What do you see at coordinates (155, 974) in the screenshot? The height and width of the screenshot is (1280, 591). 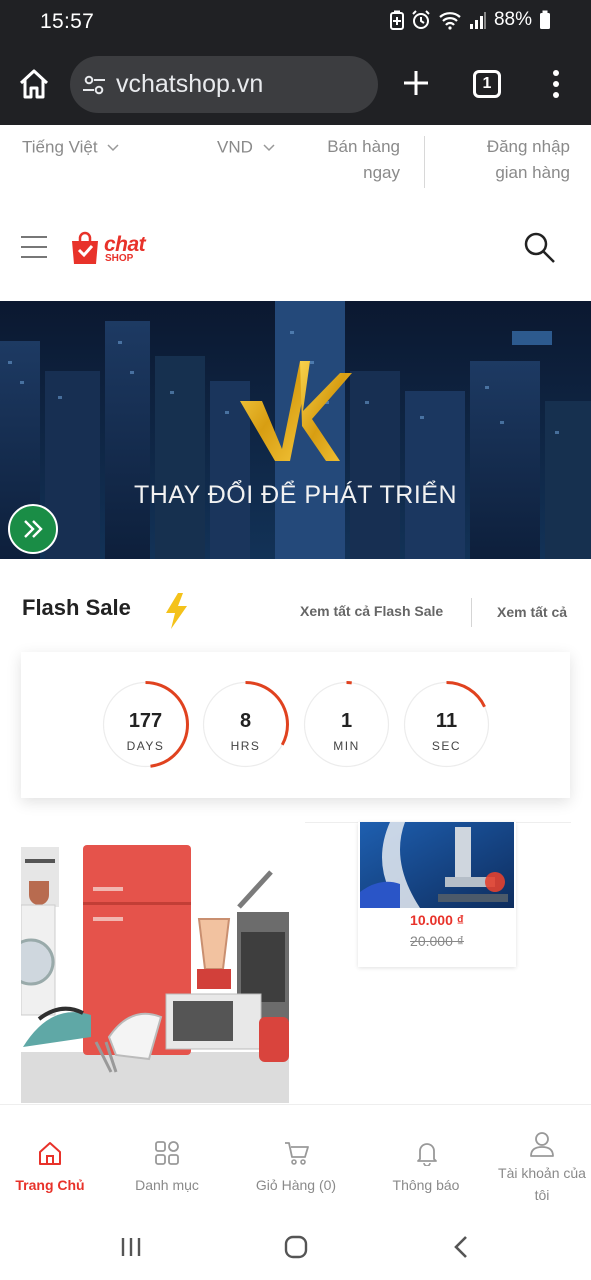 I see `home-appliances-illustration` at bounding box center [155, 974].